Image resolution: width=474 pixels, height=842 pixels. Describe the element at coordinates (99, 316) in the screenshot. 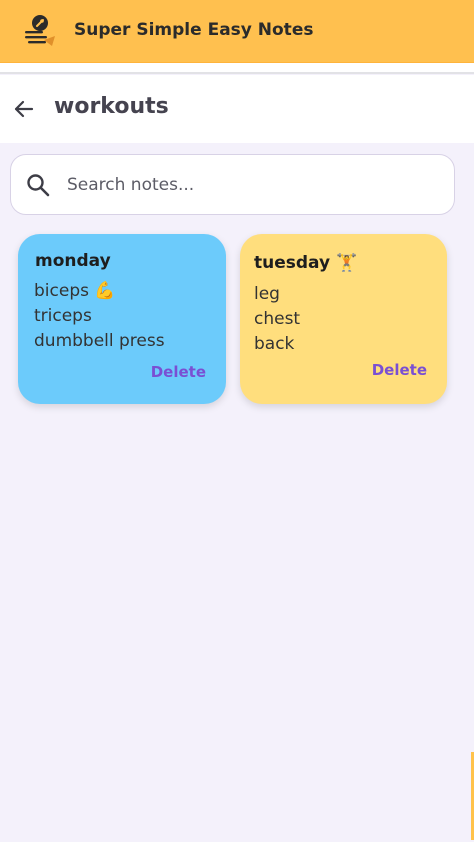

I see `note-body: biceps 💪 triceps dumbbell press` at that location.